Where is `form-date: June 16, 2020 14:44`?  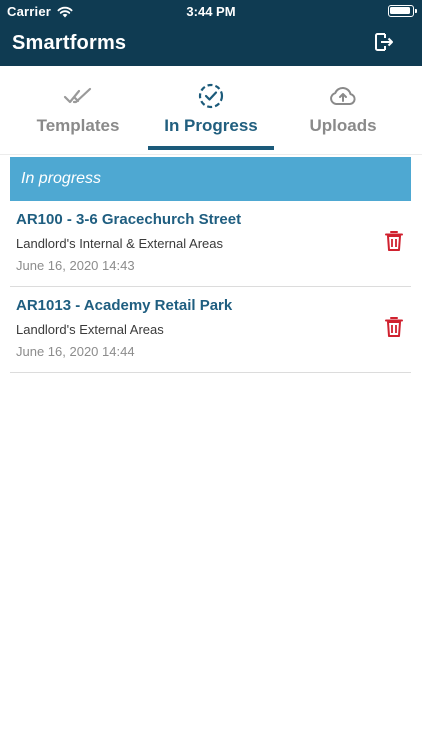 form-date: June 16, 2020 14:44 is located at coordinates (75, 351).